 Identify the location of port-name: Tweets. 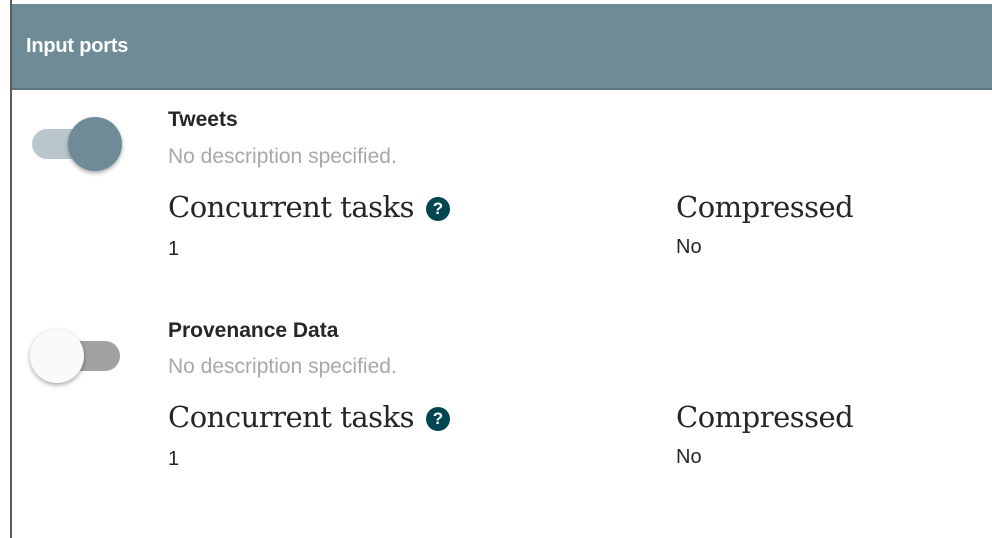
(203, 119).